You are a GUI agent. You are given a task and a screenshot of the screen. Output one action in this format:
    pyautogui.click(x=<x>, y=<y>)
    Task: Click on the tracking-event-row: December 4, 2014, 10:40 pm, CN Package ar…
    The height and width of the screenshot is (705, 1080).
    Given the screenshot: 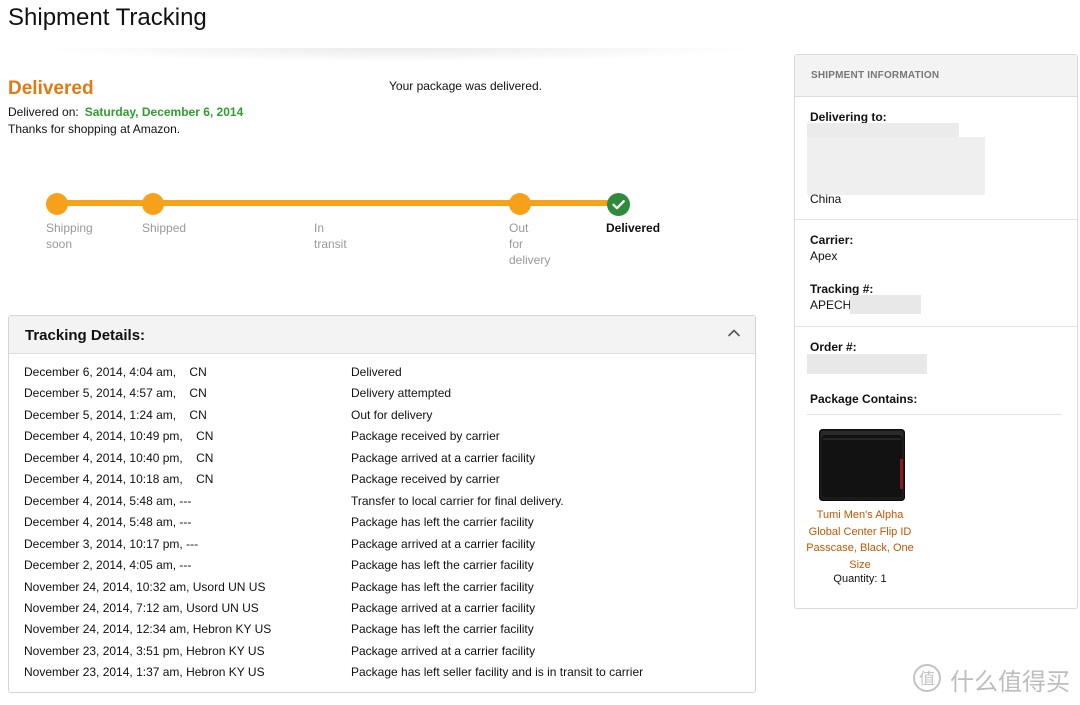 What is the action you would take?
    pyautogui.click(x=384, y=461)
    